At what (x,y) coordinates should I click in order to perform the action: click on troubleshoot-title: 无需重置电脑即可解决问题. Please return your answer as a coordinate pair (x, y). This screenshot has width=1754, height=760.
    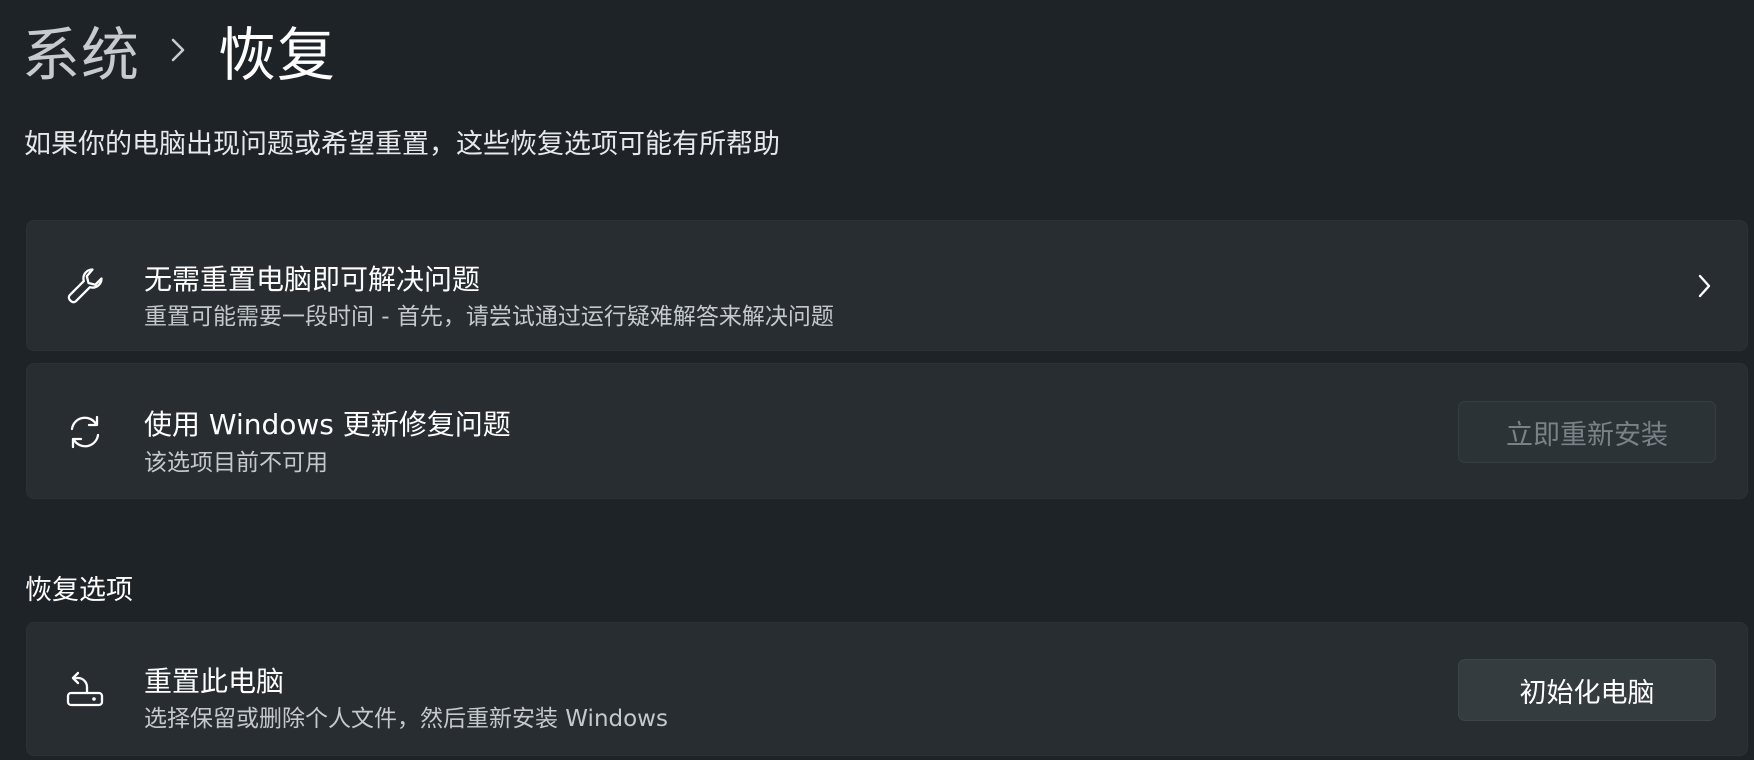
    Looking at the image, I should click on (312, 279).